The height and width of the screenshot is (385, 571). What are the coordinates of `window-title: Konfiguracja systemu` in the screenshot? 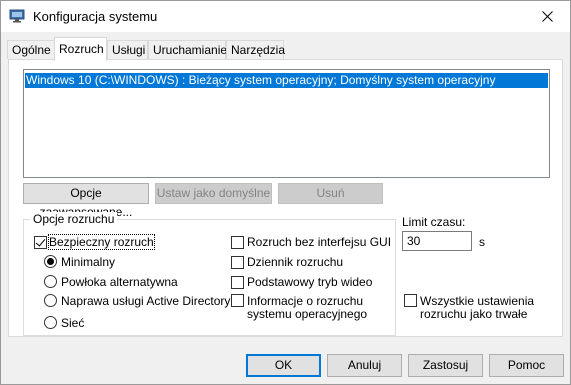 It's located at (95, 16).